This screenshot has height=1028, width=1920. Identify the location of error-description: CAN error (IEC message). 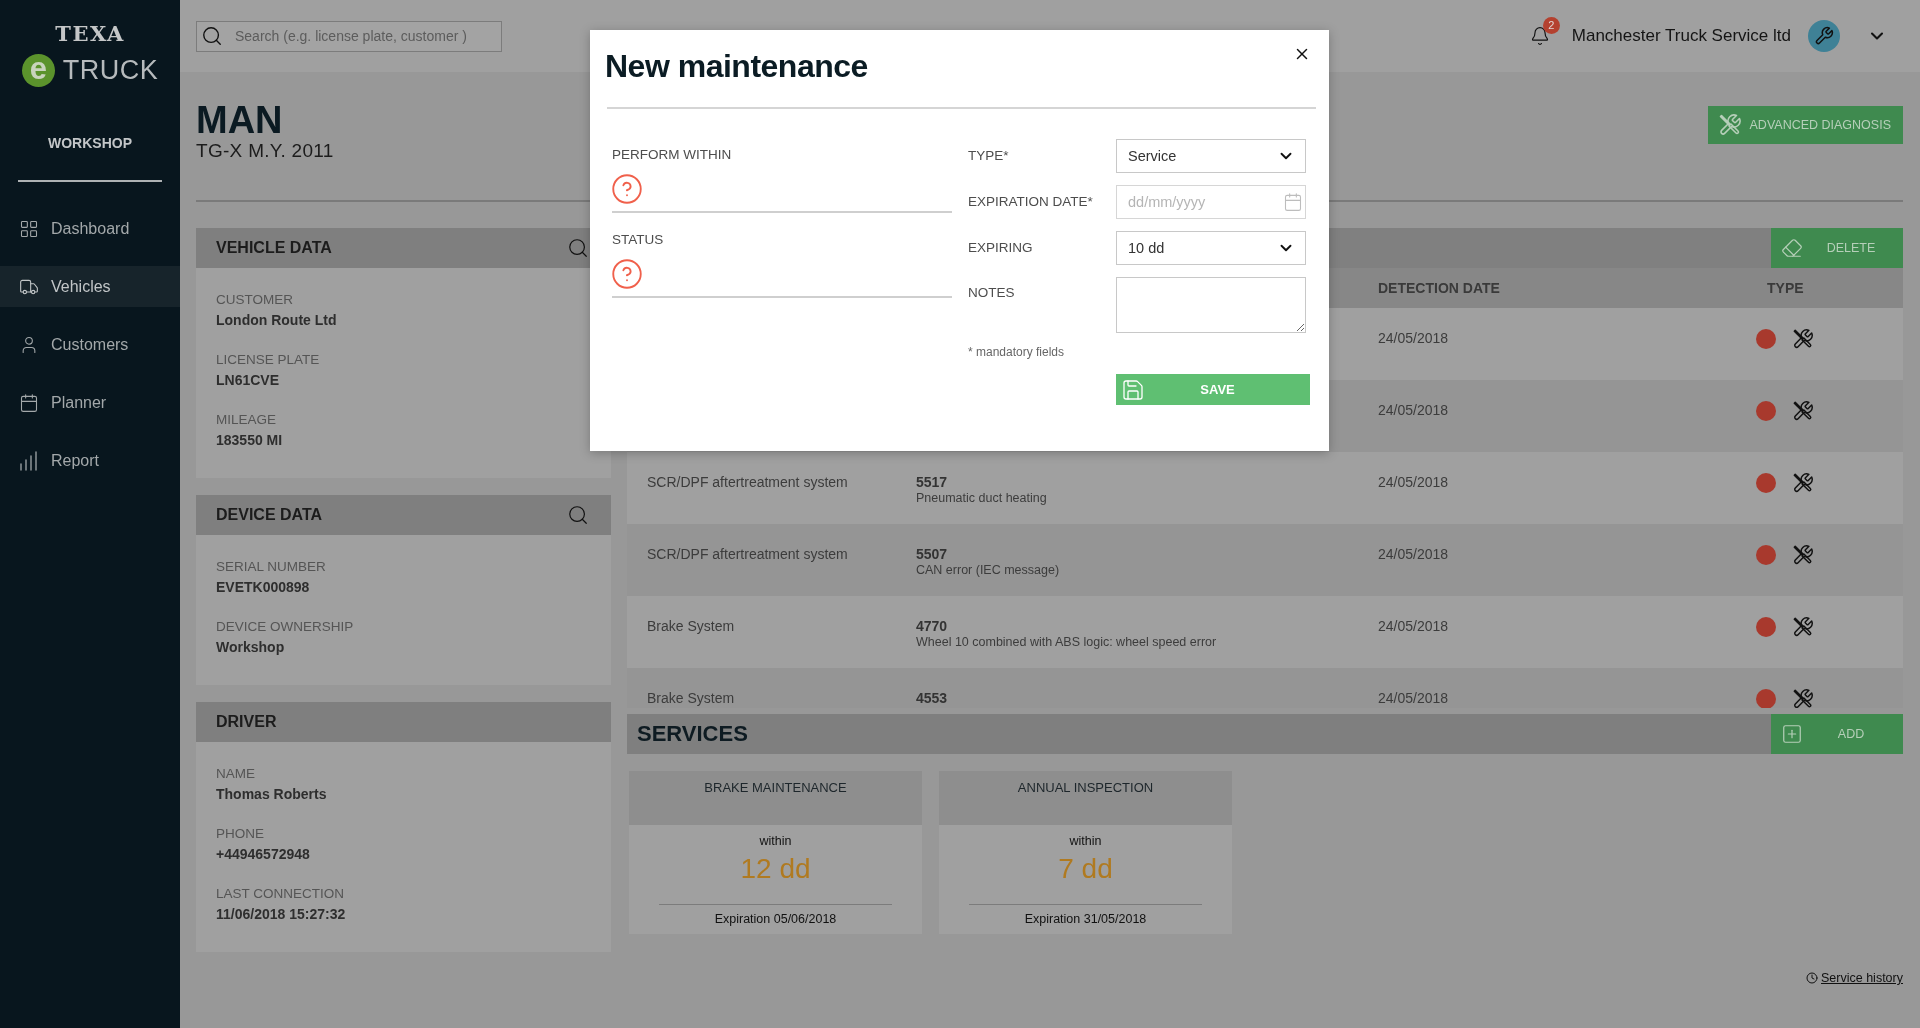
(988, 570).